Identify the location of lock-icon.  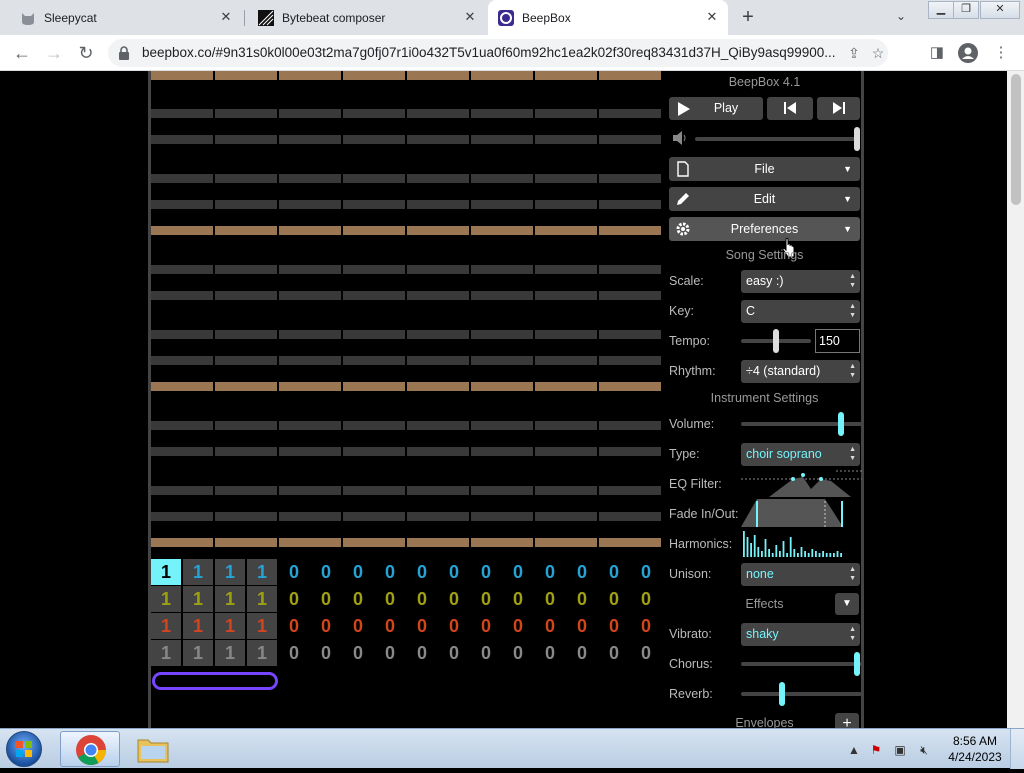
(124, 53).